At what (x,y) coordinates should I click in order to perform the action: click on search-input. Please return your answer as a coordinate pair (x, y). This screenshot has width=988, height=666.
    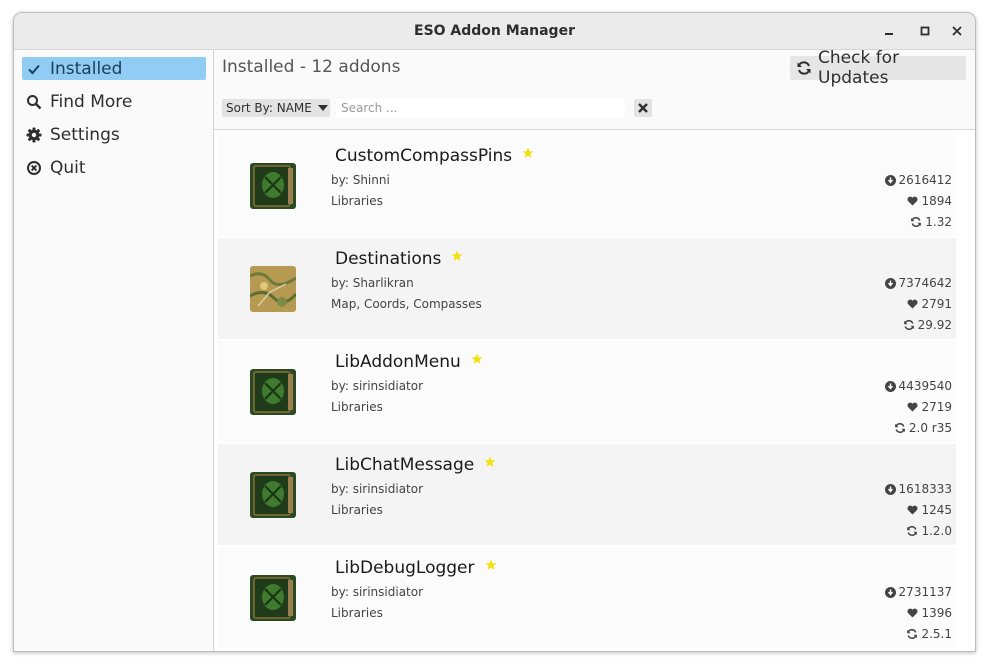
    Looking at the image, I should click on (480, 108).